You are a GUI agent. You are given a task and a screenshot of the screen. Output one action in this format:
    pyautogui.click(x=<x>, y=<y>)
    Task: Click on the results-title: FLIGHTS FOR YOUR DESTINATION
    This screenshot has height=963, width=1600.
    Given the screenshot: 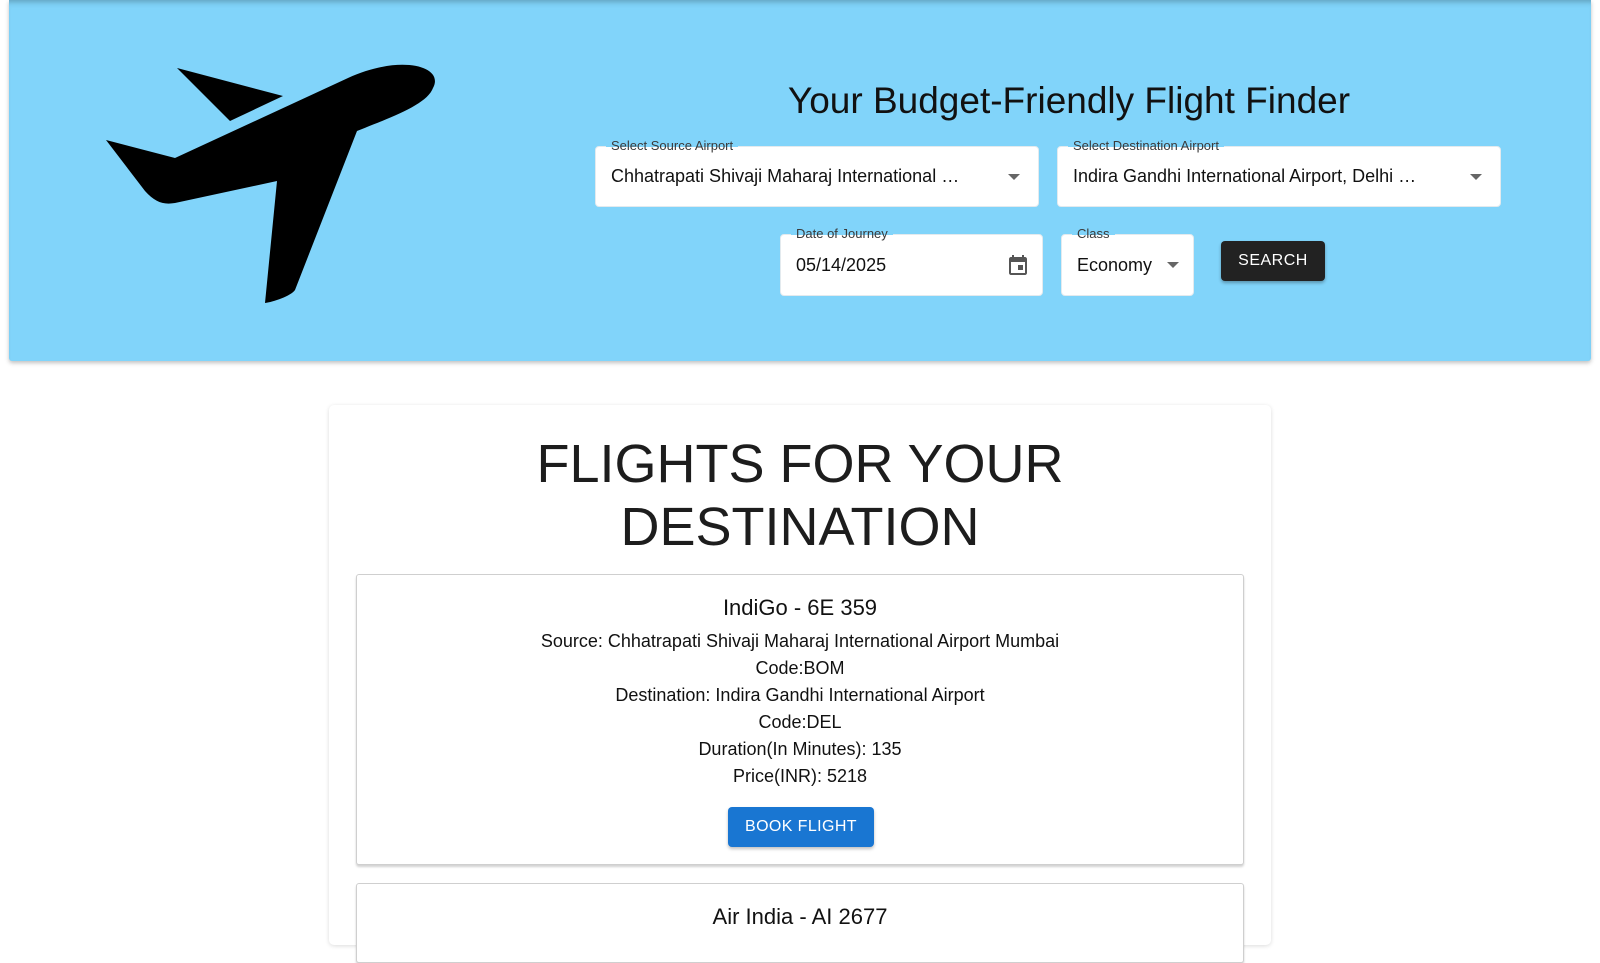 What is the action you would take?
    pyautogui.click(x=800, y=496)
    